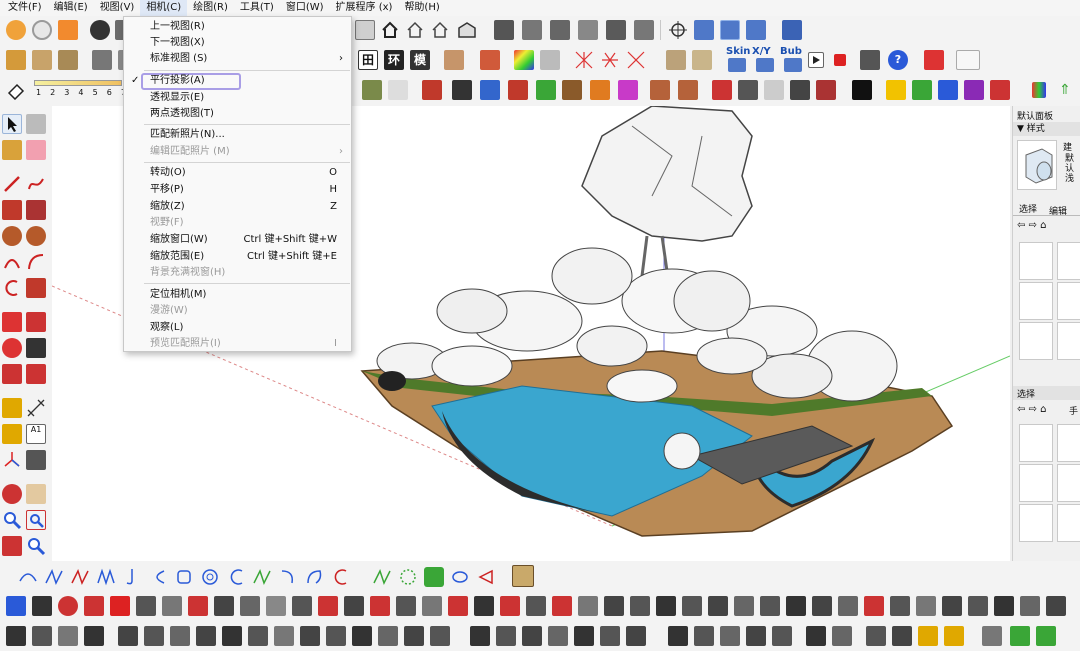  Describe the element at coordinates (748, 90) in the screenshot. I see `surface-icon` at that location.